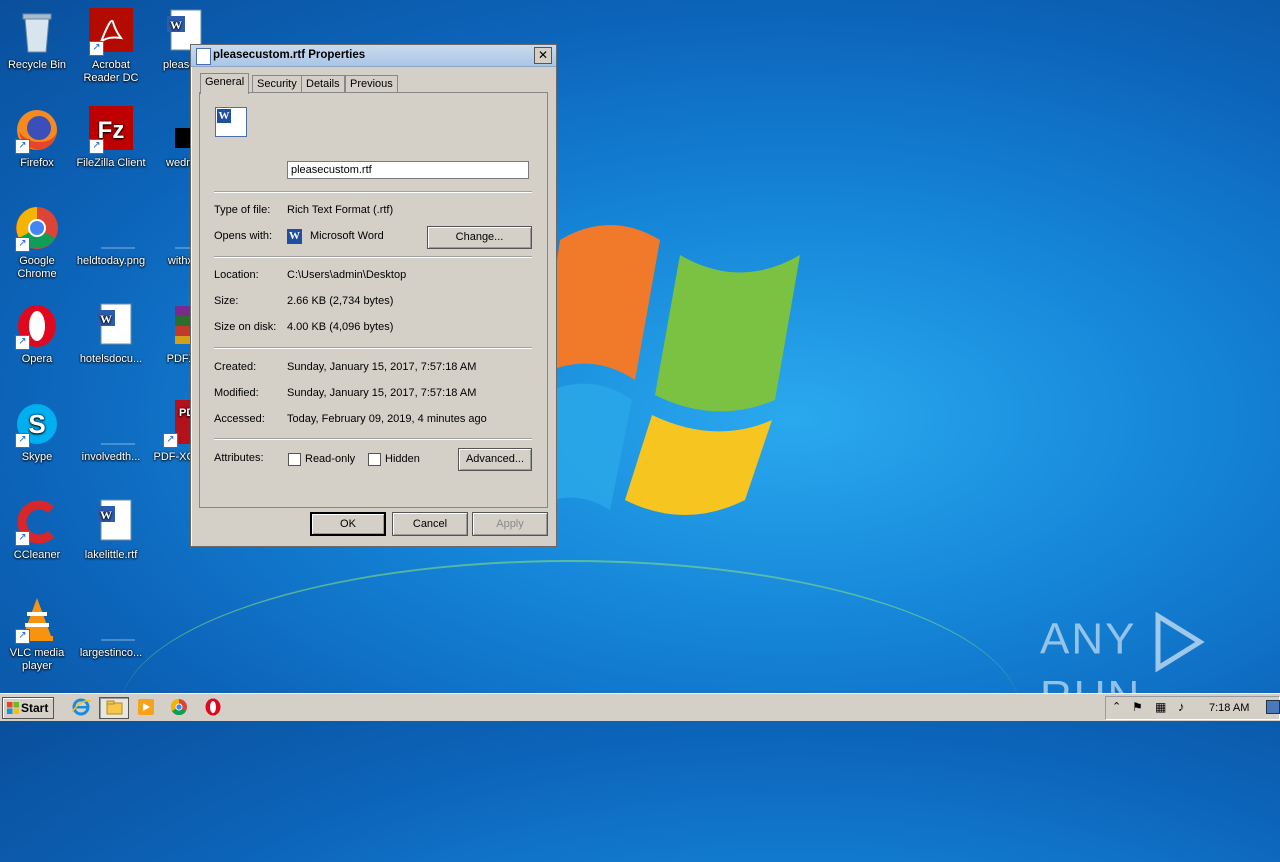  Describe the element at coordinates (543, 55) in the screenshot. I see `close-button: ✕` at that location.